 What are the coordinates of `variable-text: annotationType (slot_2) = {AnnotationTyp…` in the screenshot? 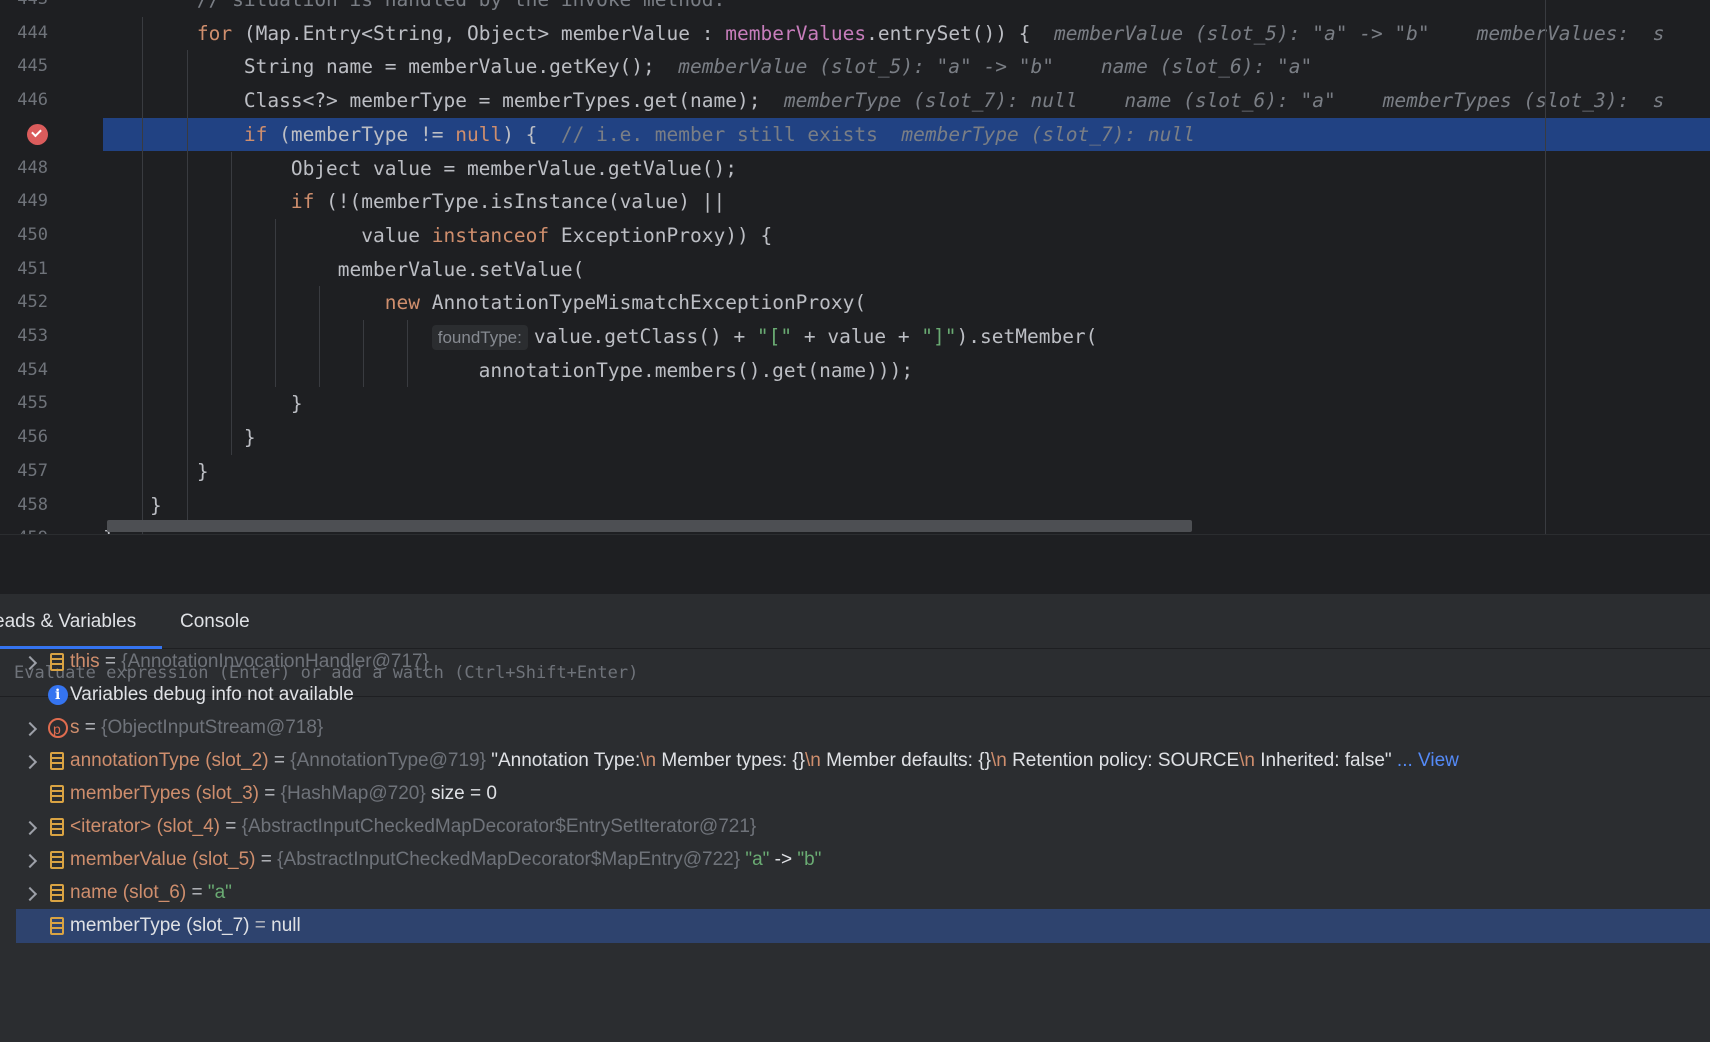 It's located at (764, 761).